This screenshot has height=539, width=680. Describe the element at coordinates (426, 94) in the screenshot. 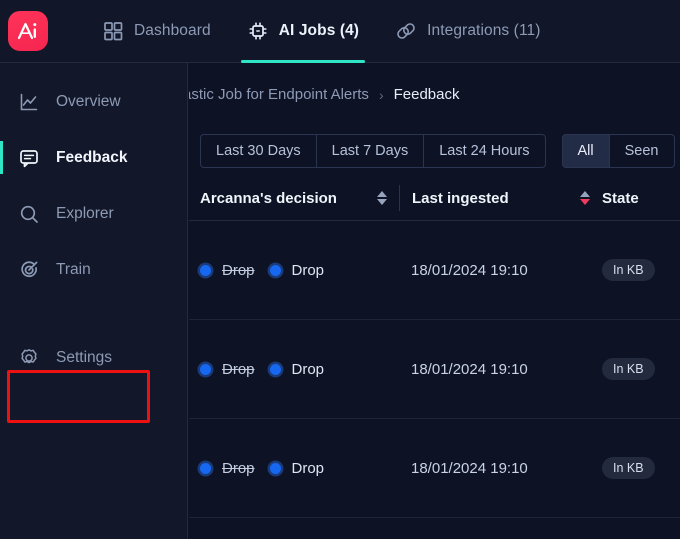

I see `breadcrumb-current: Feedback` at that location.